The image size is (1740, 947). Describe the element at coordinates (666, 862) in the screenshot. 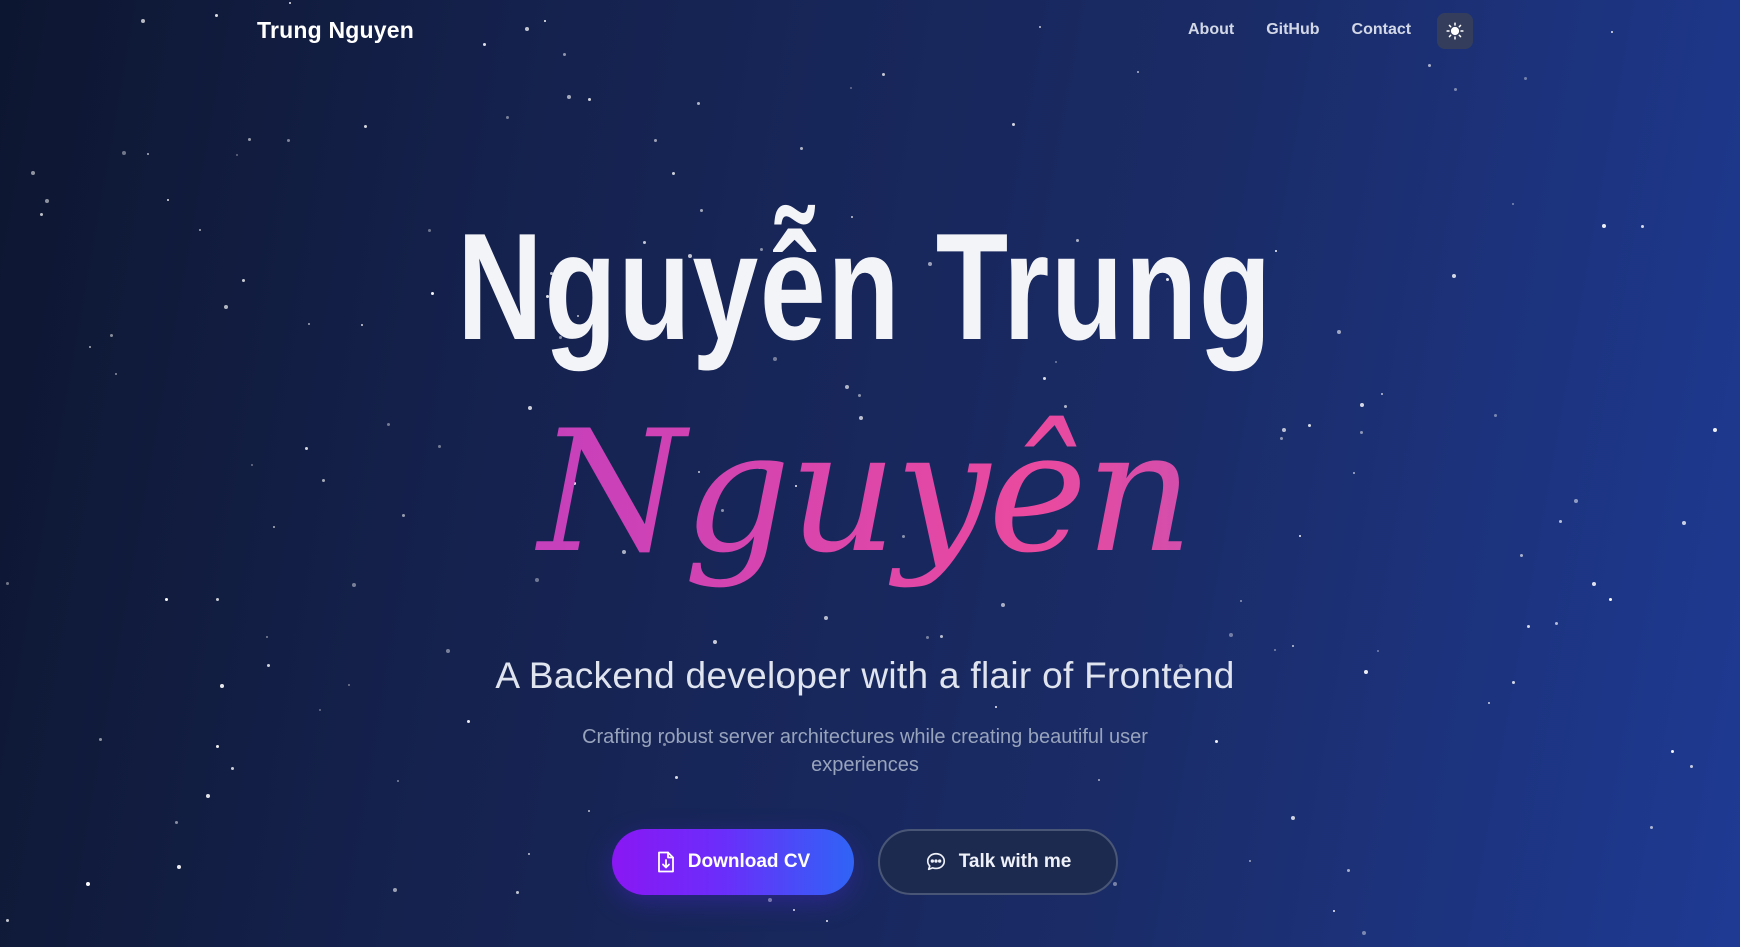

I see `file-download-icon` at that location.